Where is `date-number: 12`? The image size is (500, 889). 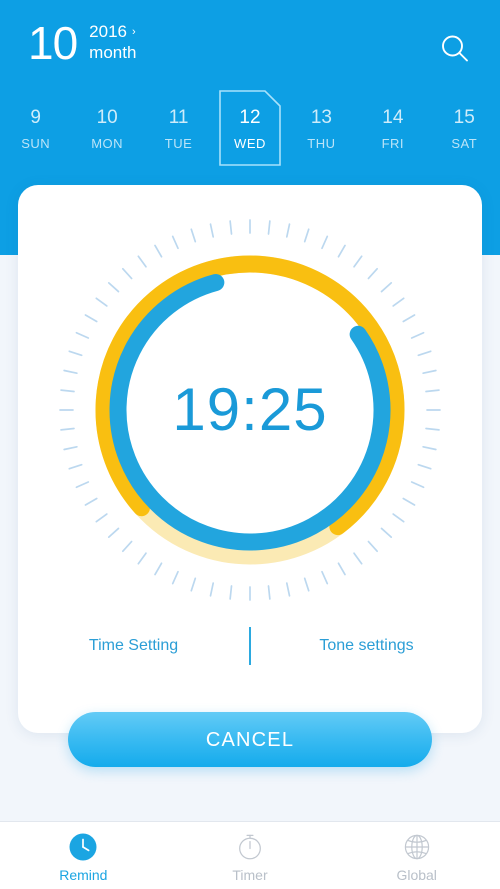 date-number: 12 is located at coordinates (250, 117).